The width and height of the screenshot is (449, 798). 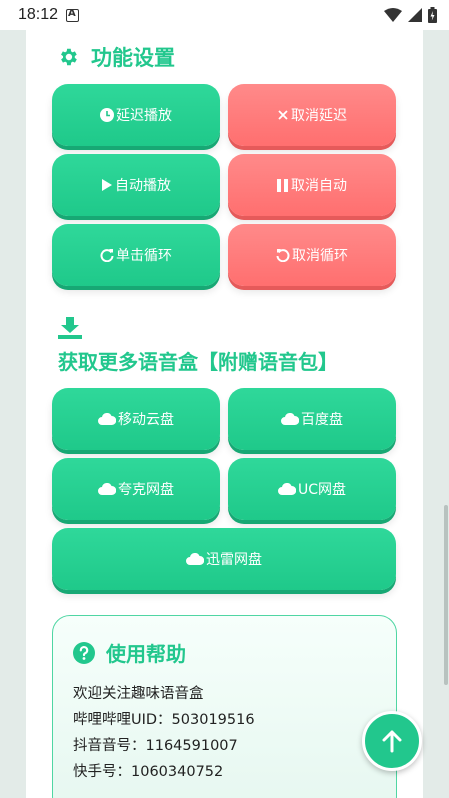 I want to click on delay-play-button: 延迟播放, so click(x=136, y=115).